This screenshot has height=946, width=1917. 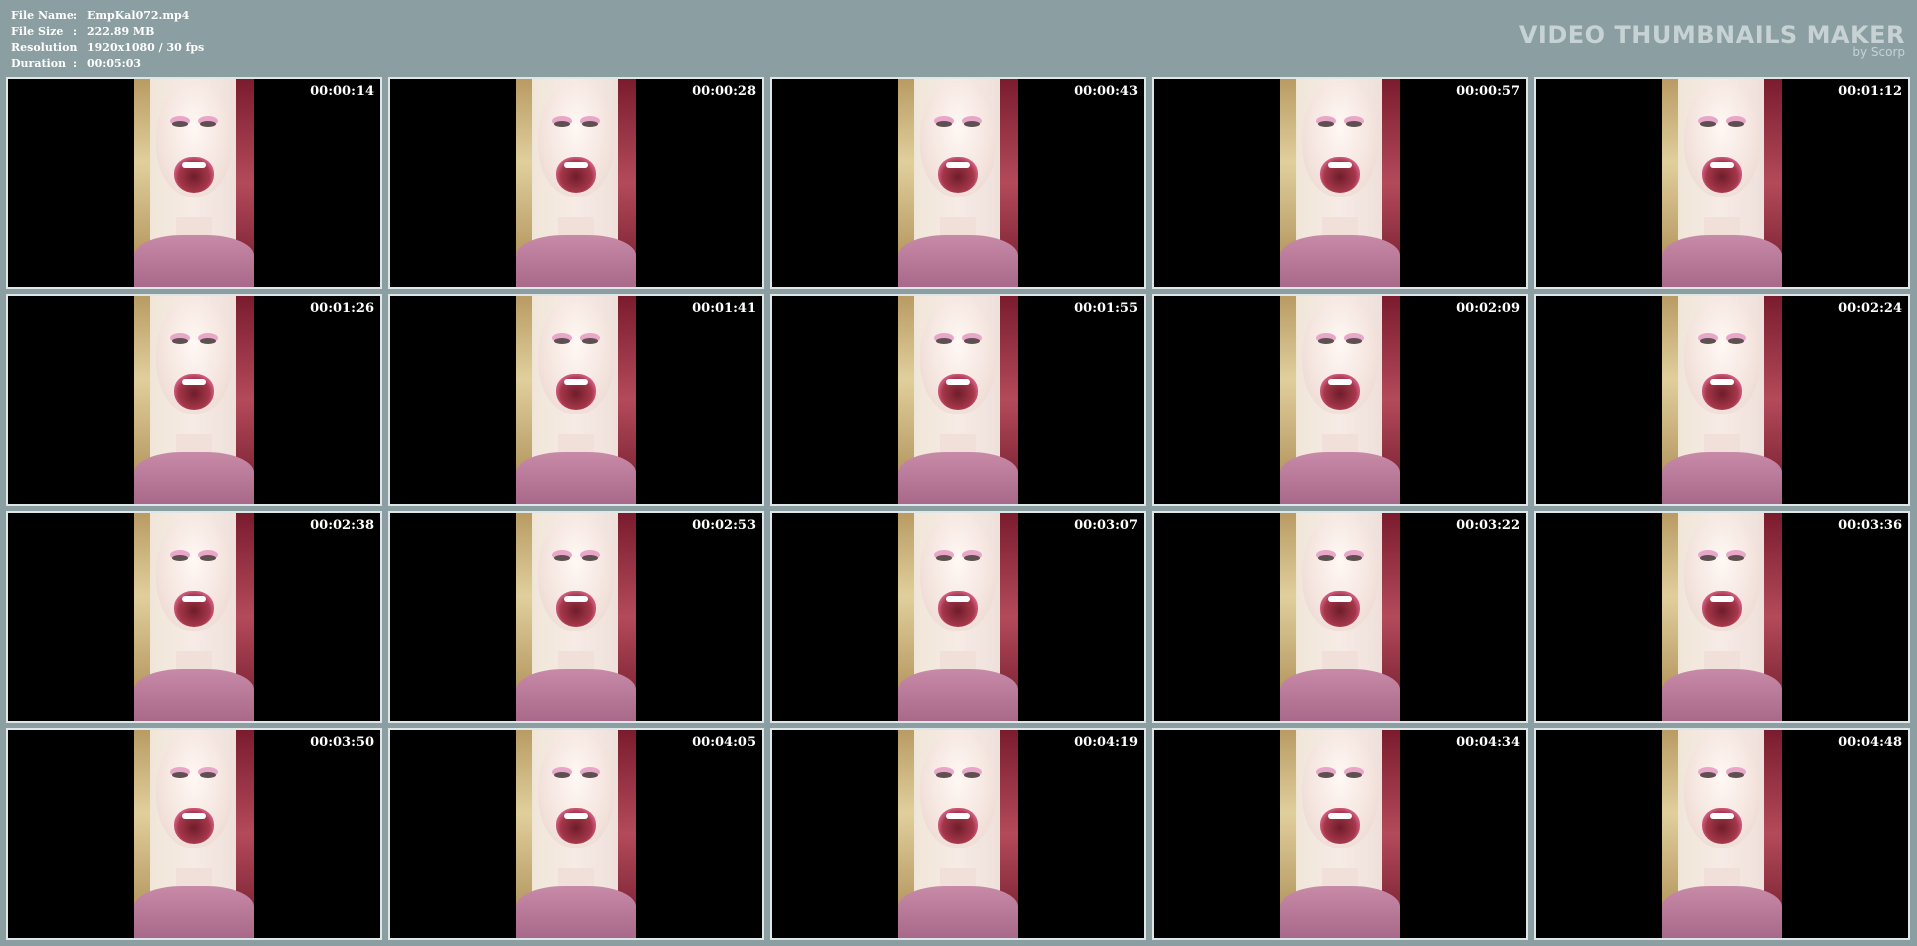 I want to click on thumbnail-tile: 00:00:14, so click(x=194, y=183).